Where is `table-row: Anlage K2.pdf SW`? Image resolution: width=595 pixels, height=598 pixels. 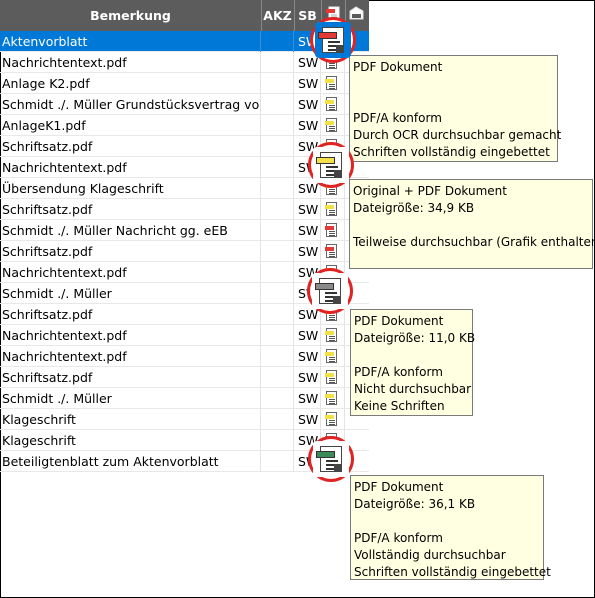 table-row: Anlage K2.pdf SW is located at coordinates (184, 83).